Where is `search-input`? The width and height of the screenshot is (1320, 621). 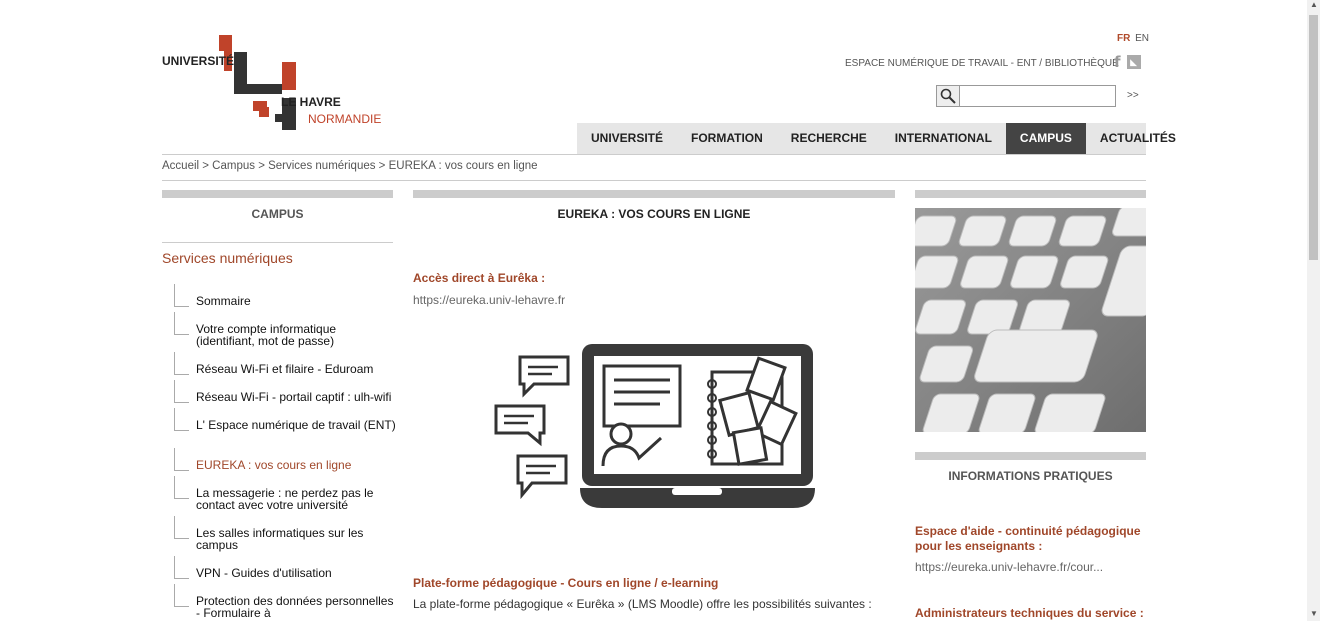
search-input is located at coordinates (1037, 96).